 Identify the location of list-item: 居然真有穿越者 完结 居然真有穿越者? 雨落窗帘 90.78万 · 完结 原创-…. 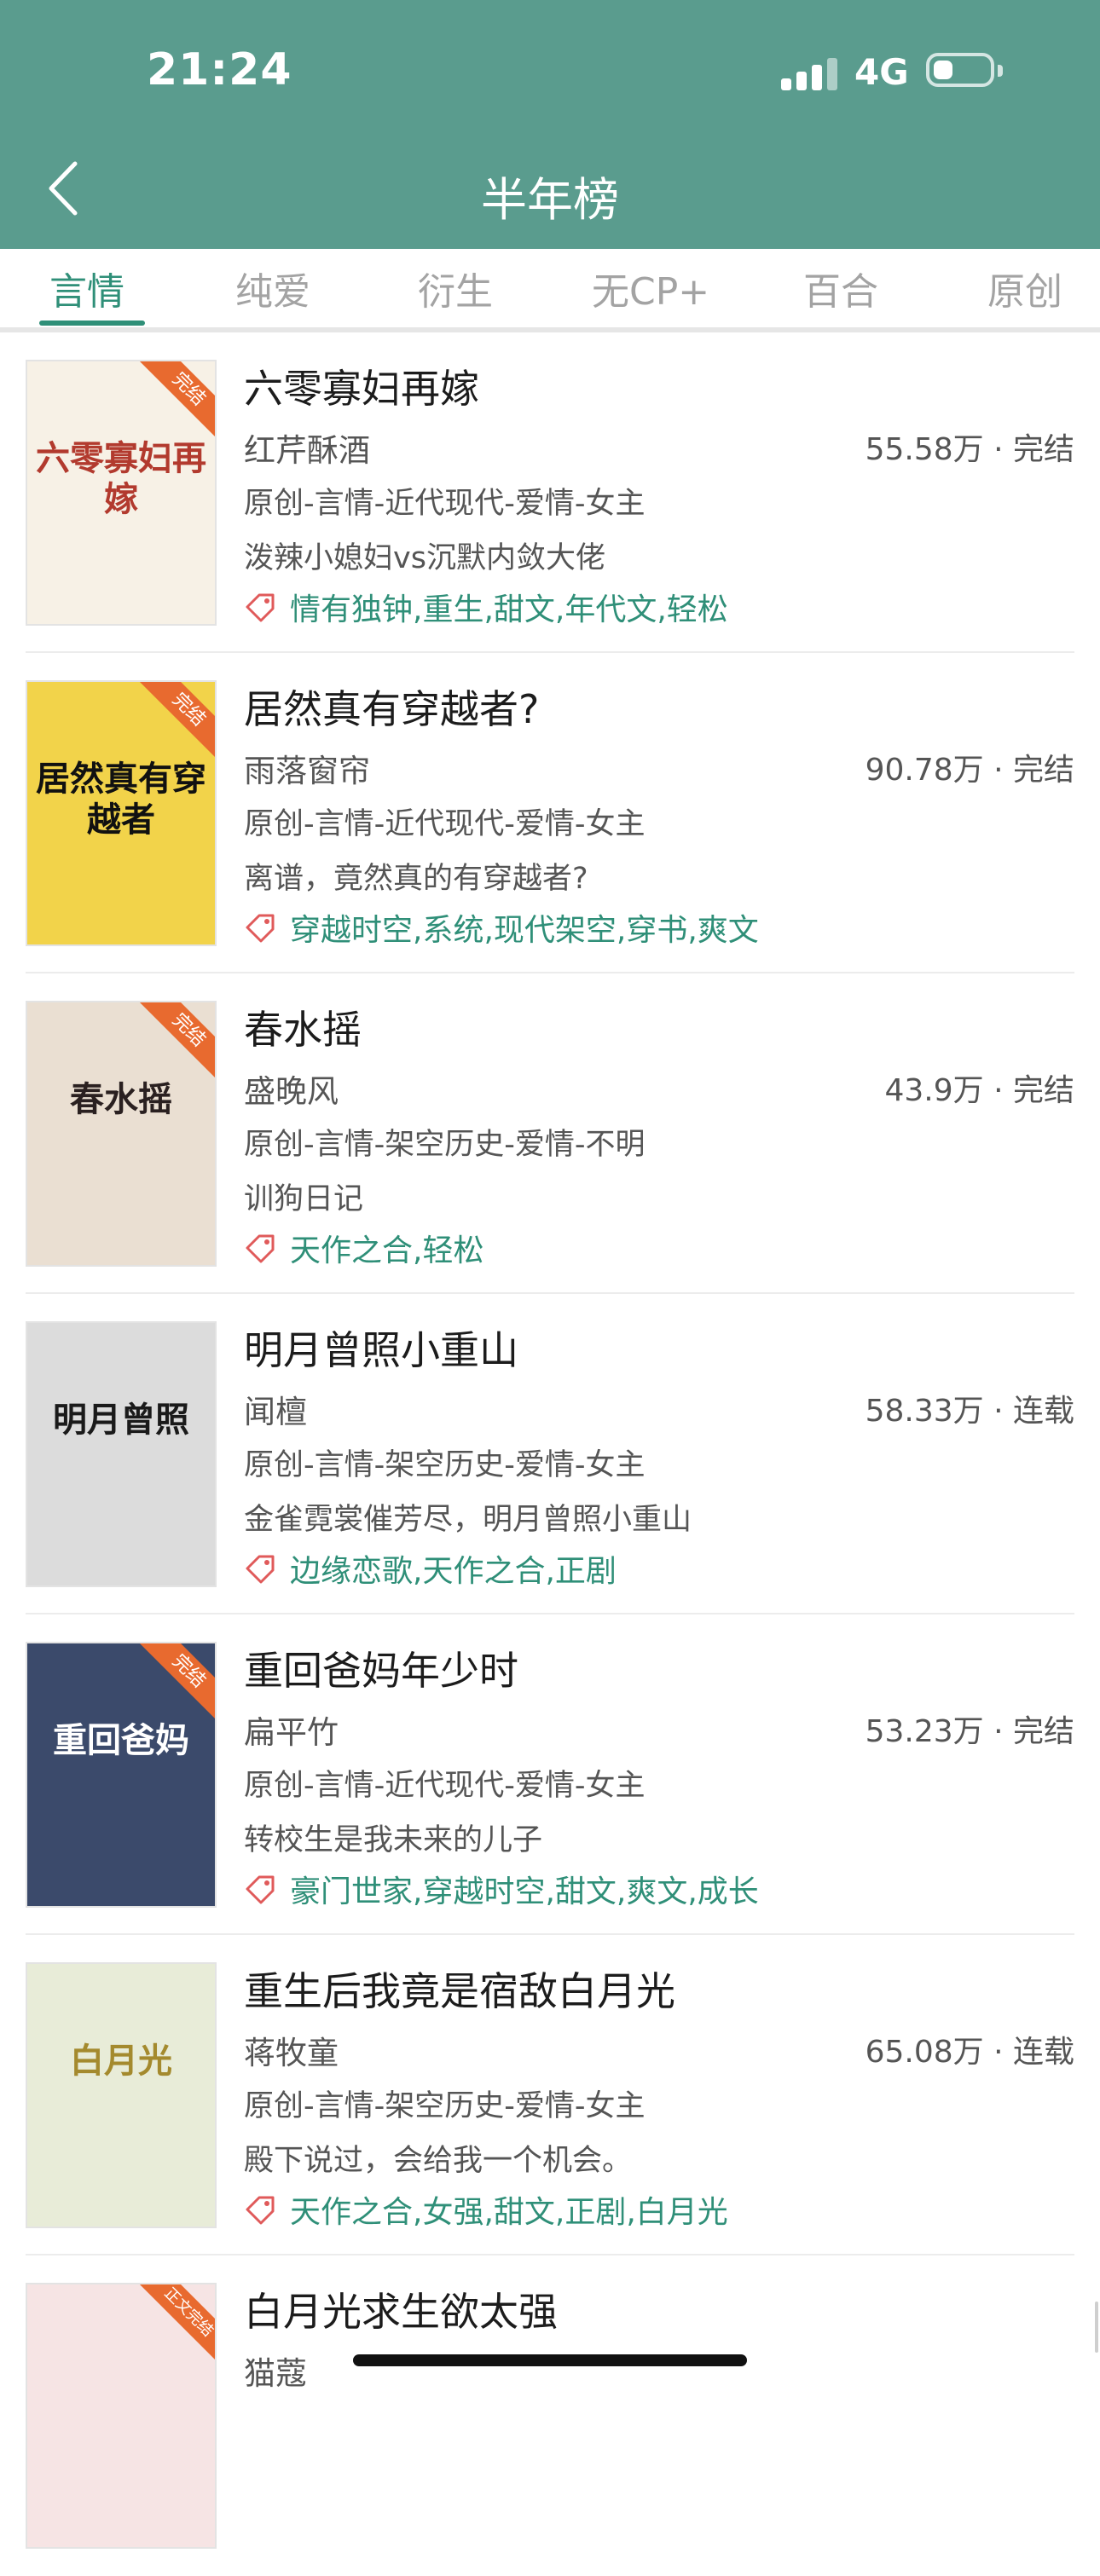
(550, 813).